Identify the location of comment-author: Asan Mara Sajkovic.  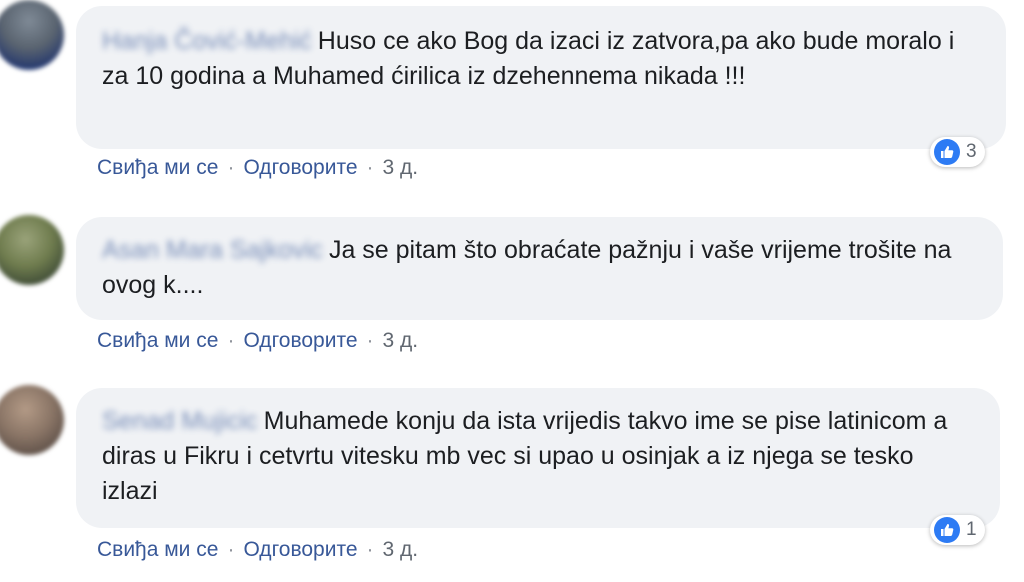
(212, 250).